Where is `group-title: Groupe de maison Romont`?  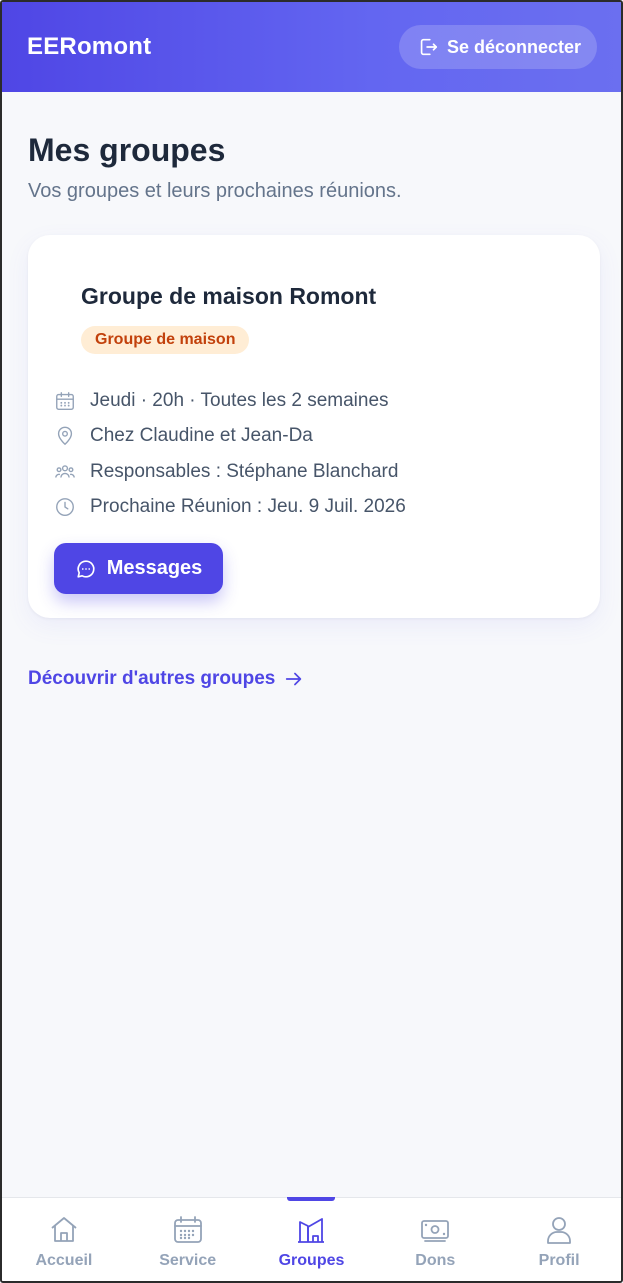
group-title: Groupe de maison Romont is located at coordinates (229, 296).